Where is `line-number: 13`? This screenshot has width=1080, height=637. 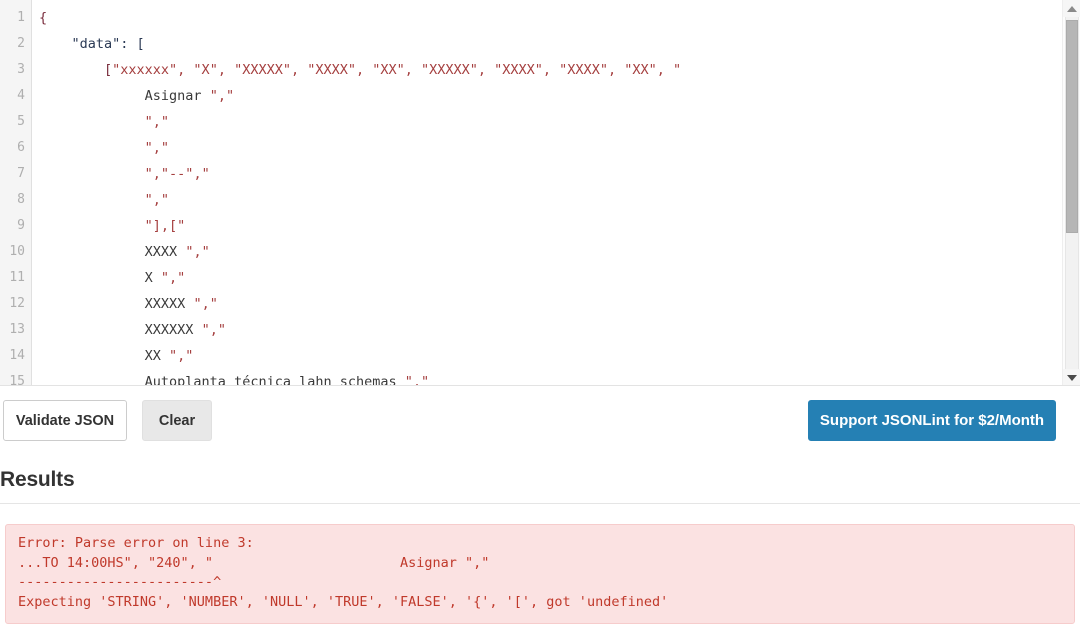 line-number: 13 is located at coordinates (17, 329).